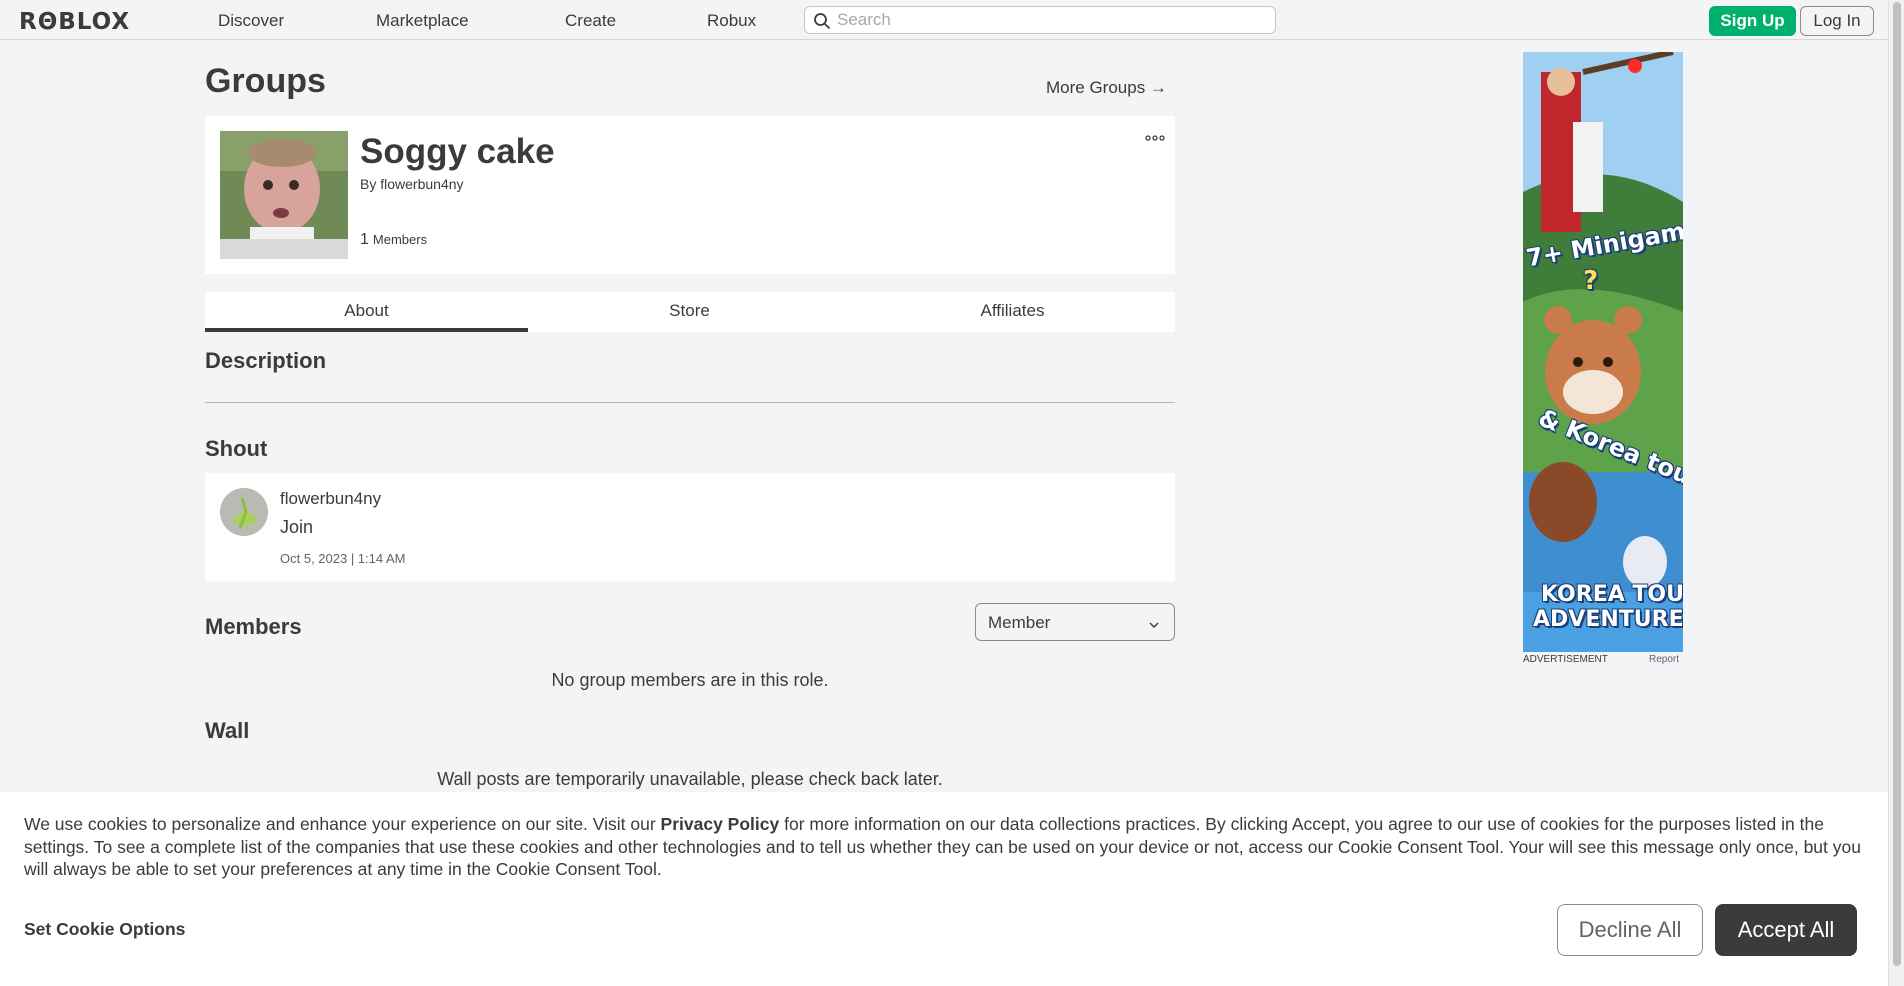 This screenshot has width=1904, height=986. What do you see at coordinates (1012, 312) in the screenshot?
I see `tab-affiliates: Affiliates` at bounding box center [1012, 312].